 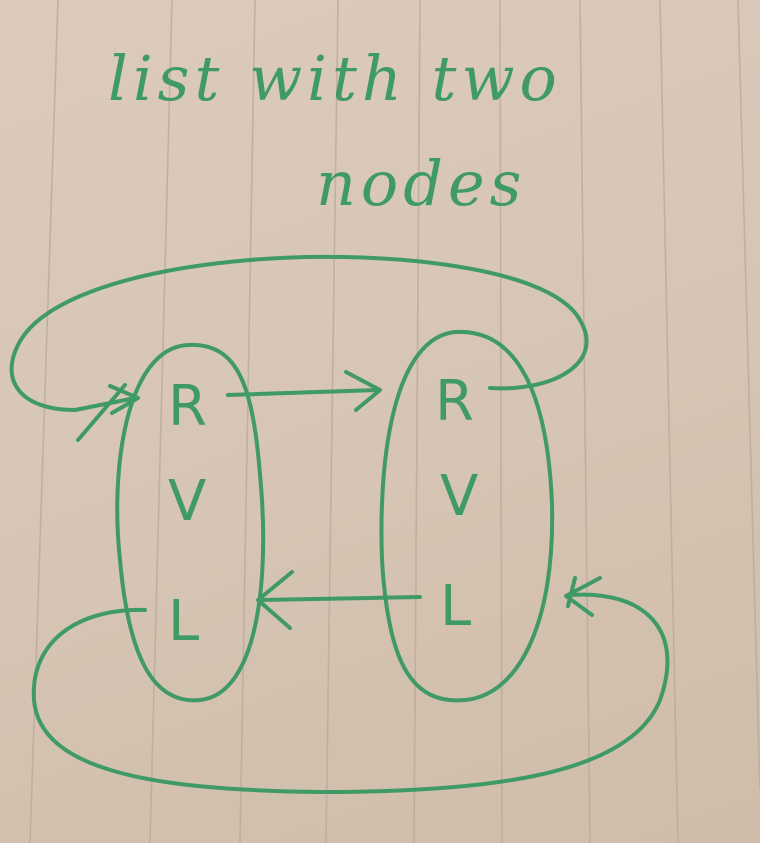 What do you see at coordinates (335, 78) in the screenshot?
I see `title-line-1: list with two` at bounding box center [335, 78].